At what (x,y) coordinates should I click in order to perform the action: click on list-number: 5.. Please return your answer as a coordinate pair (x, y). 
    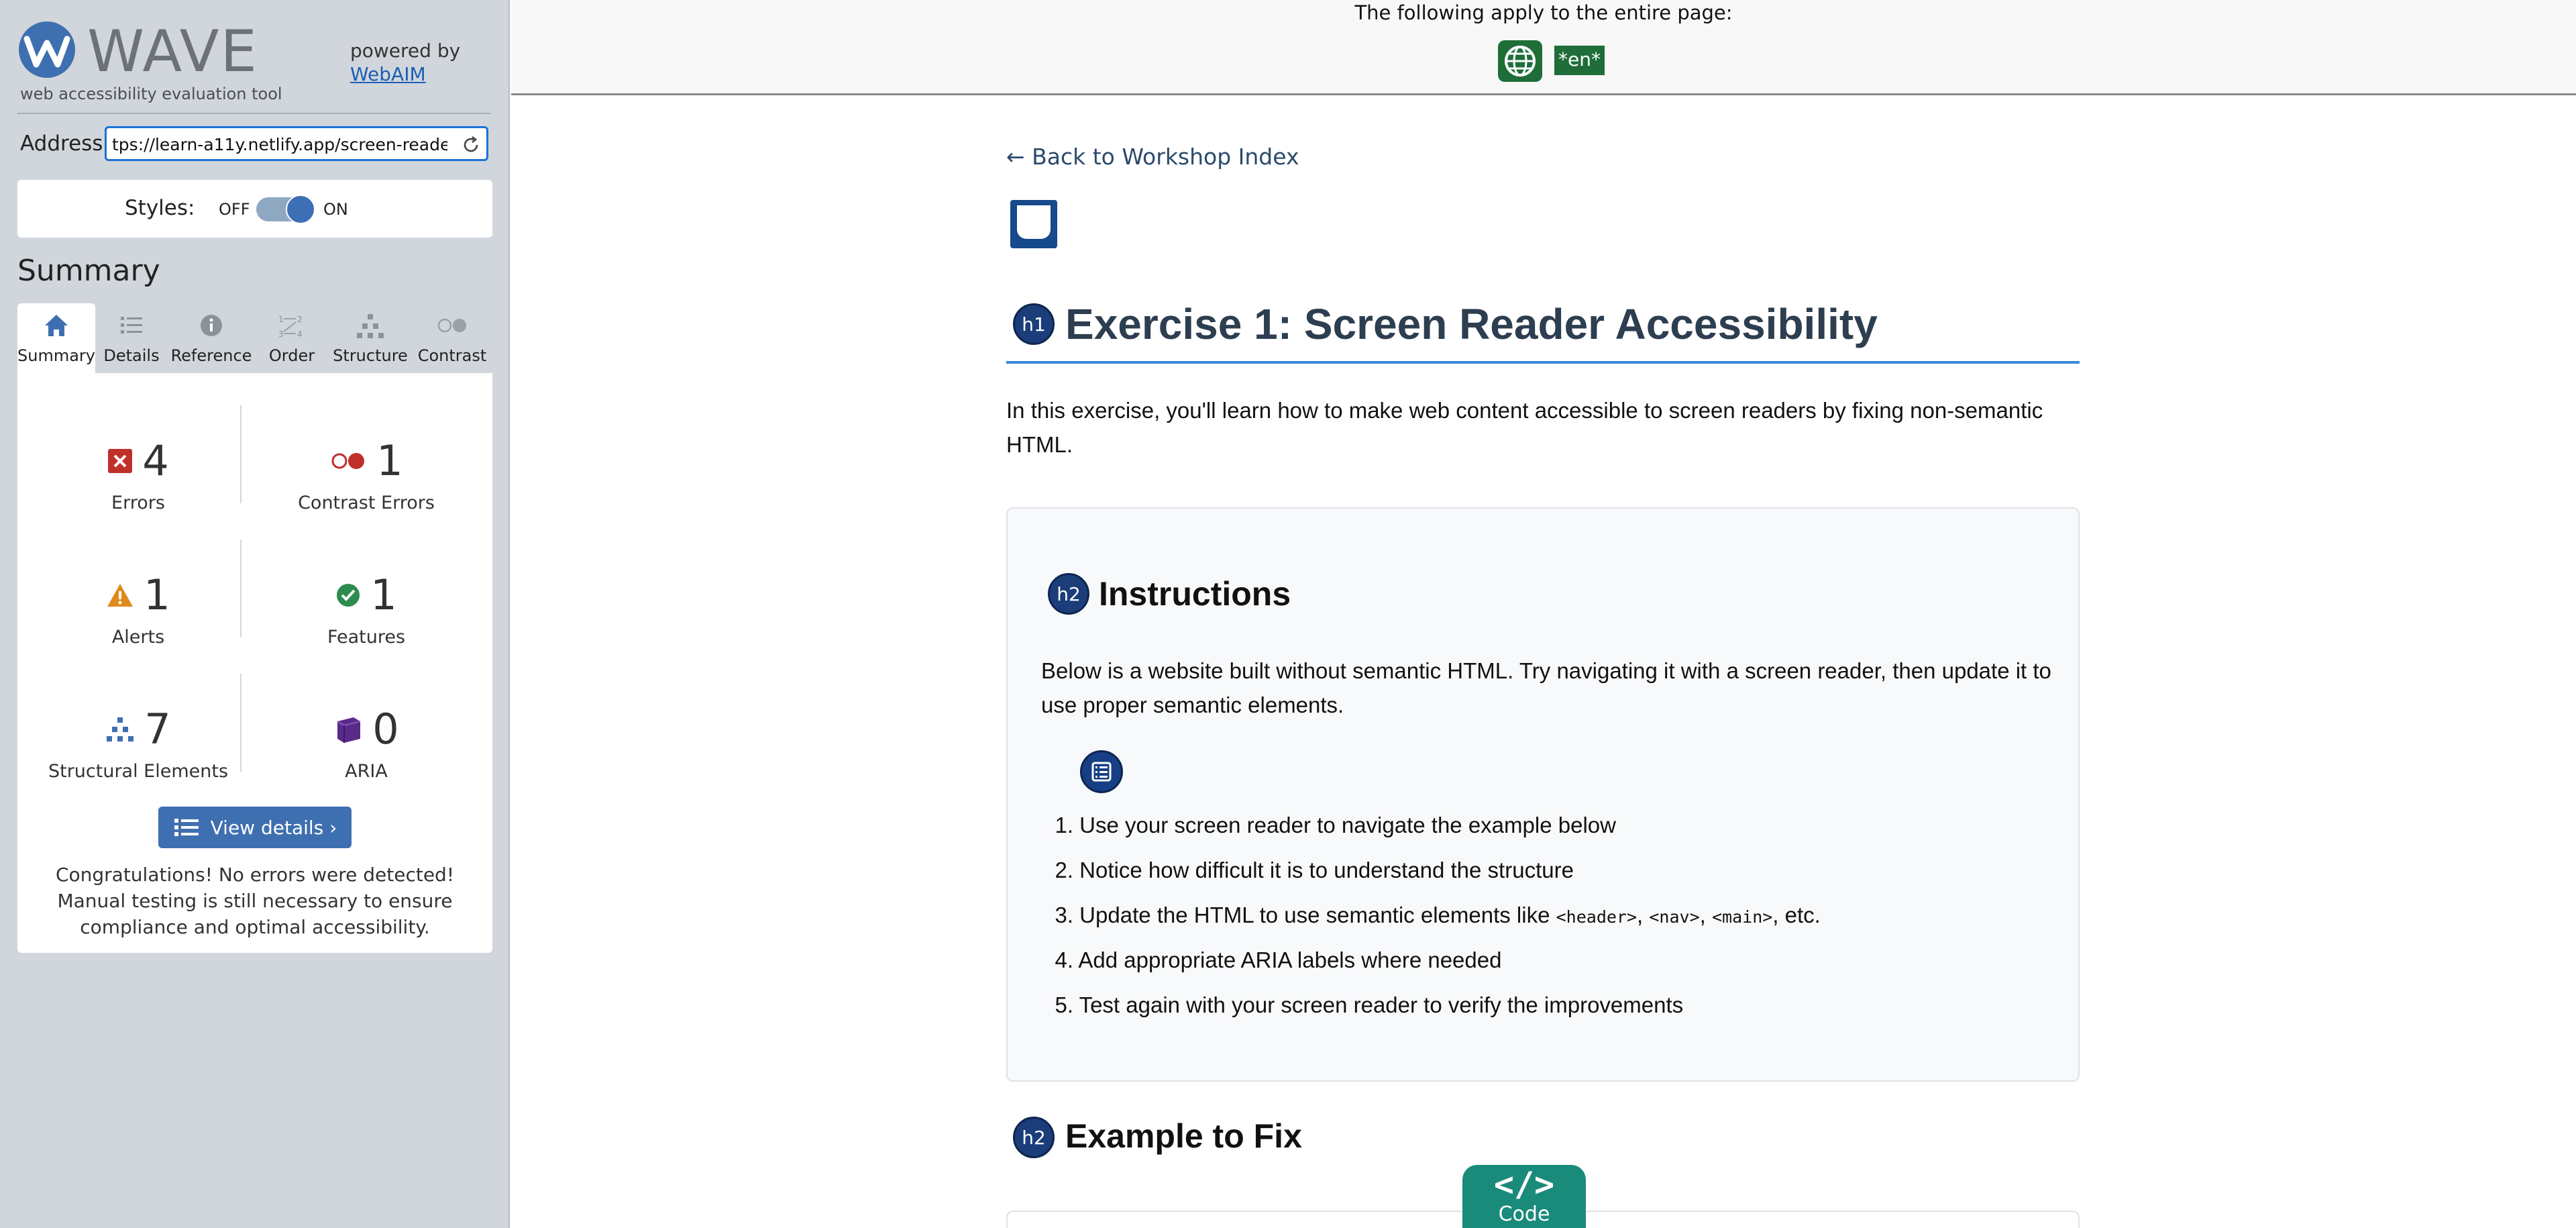
    Looking at the image, I should click on (1064, 1004).